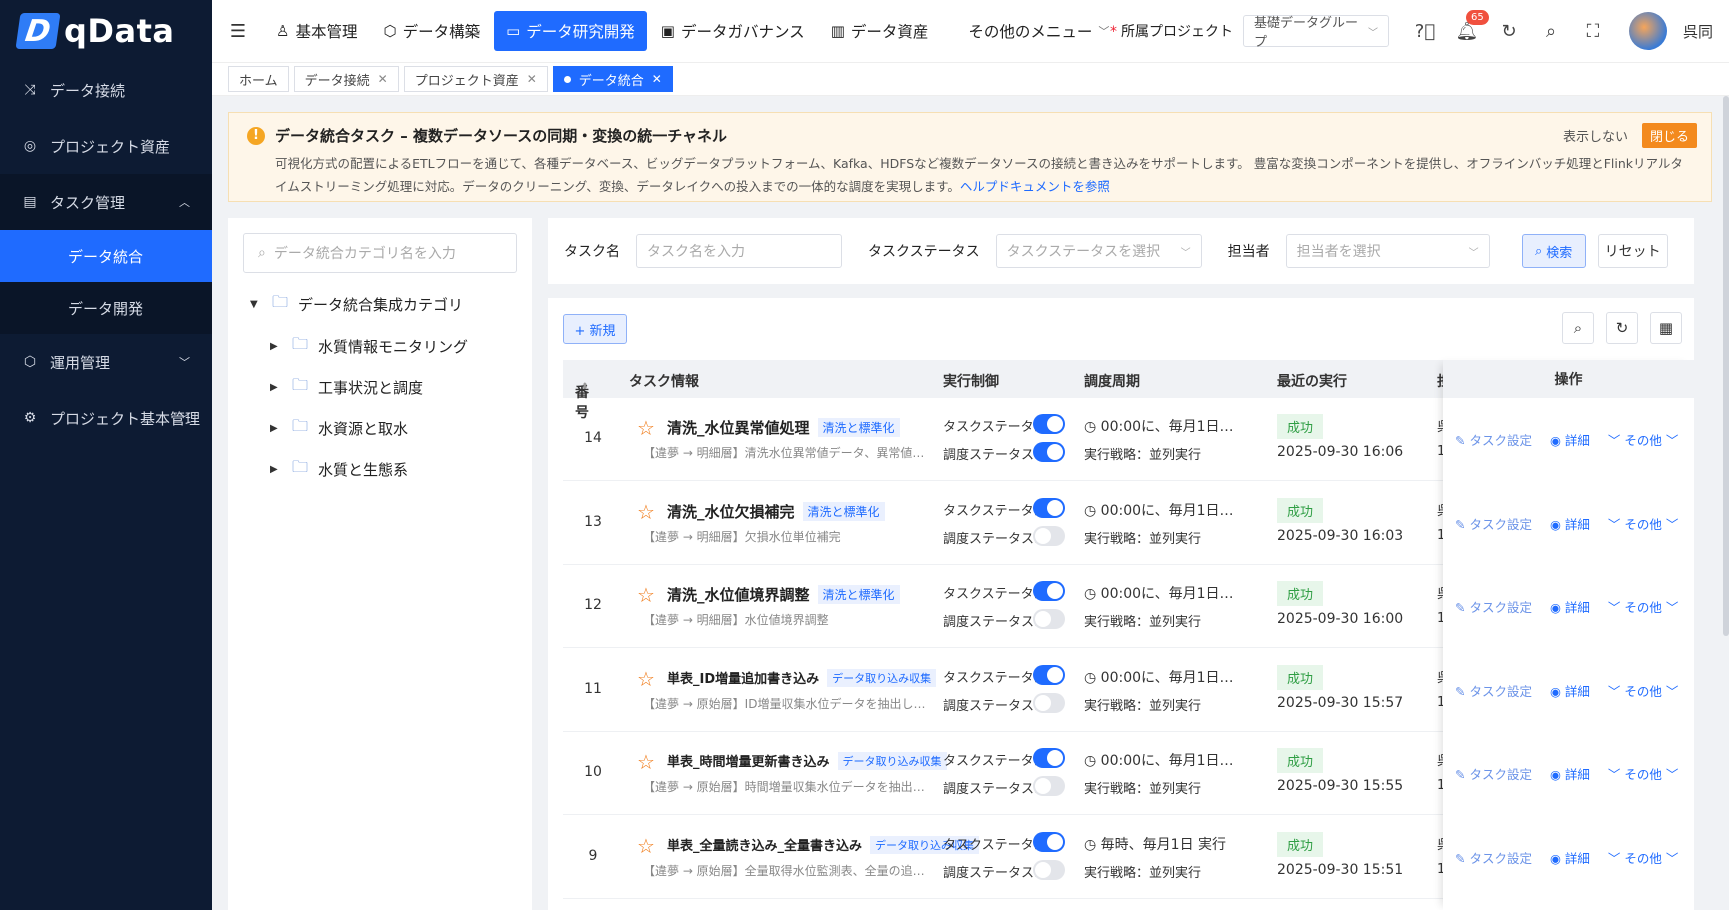  What do you see at coordinates (401, 428) in the screenshot?
I see `tree-node: ▶ 🗀 水資源と取水` at bounding box center [401, 428].